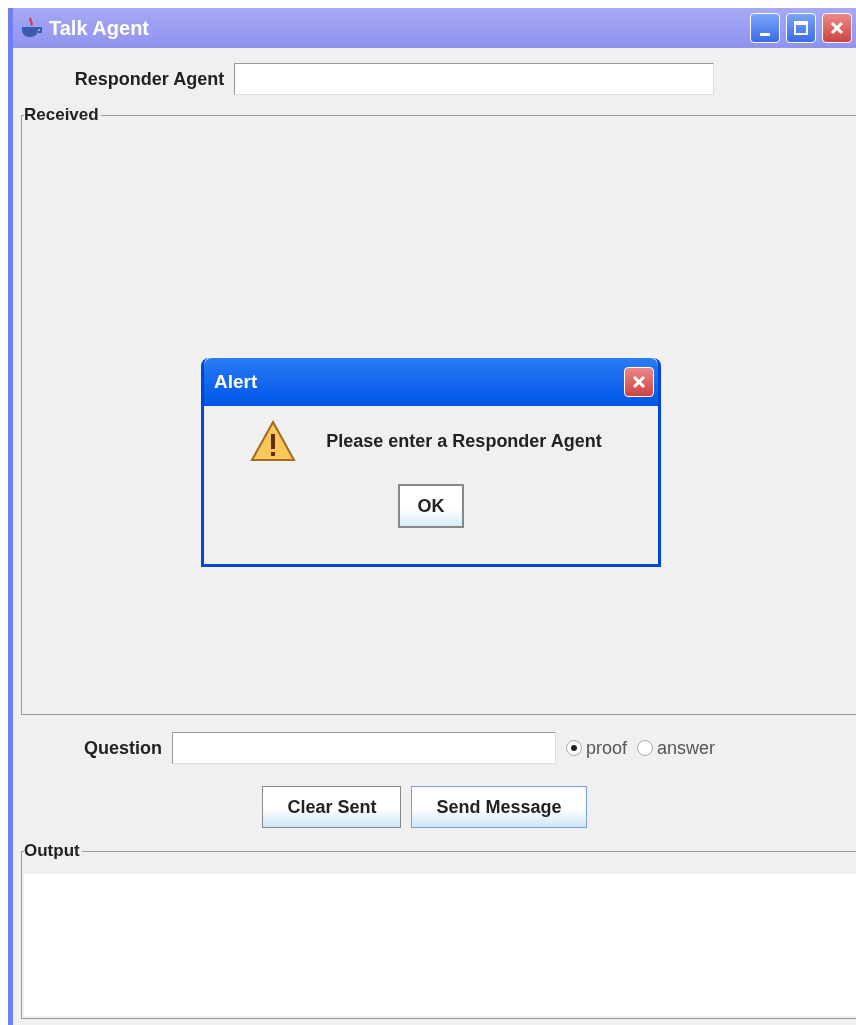 The width and height of the screenshot is (856, 1025). I want to click on minimize-button, so click(765, 28).